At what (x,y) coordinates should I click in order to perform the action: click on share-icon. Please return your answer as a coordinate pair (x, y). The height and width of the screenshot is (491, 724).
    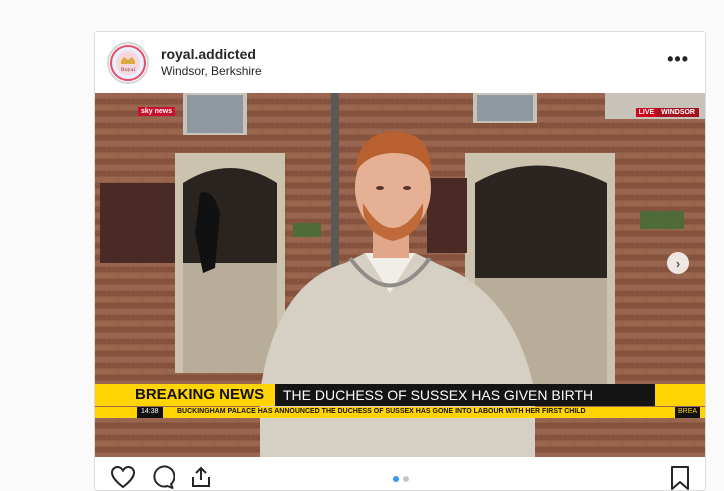
    Looking at the image, I should click on (201, 476).